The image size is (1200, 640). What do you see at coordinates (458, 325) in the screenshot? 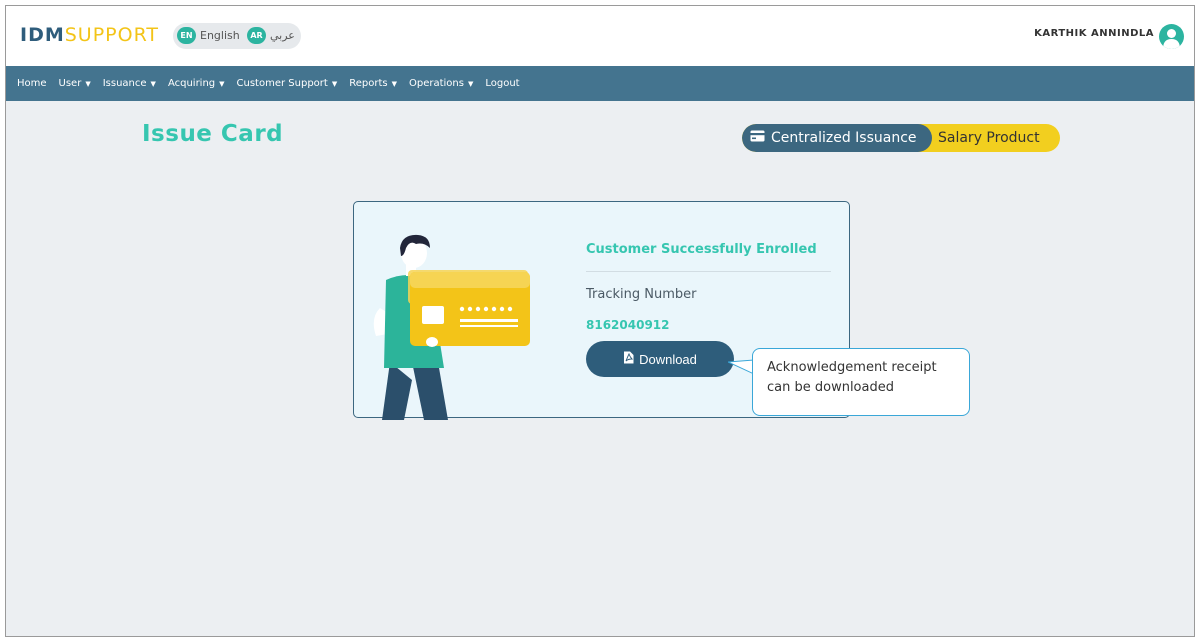
I see `person-holding-card-illustration` at bounding box center [458, 325].